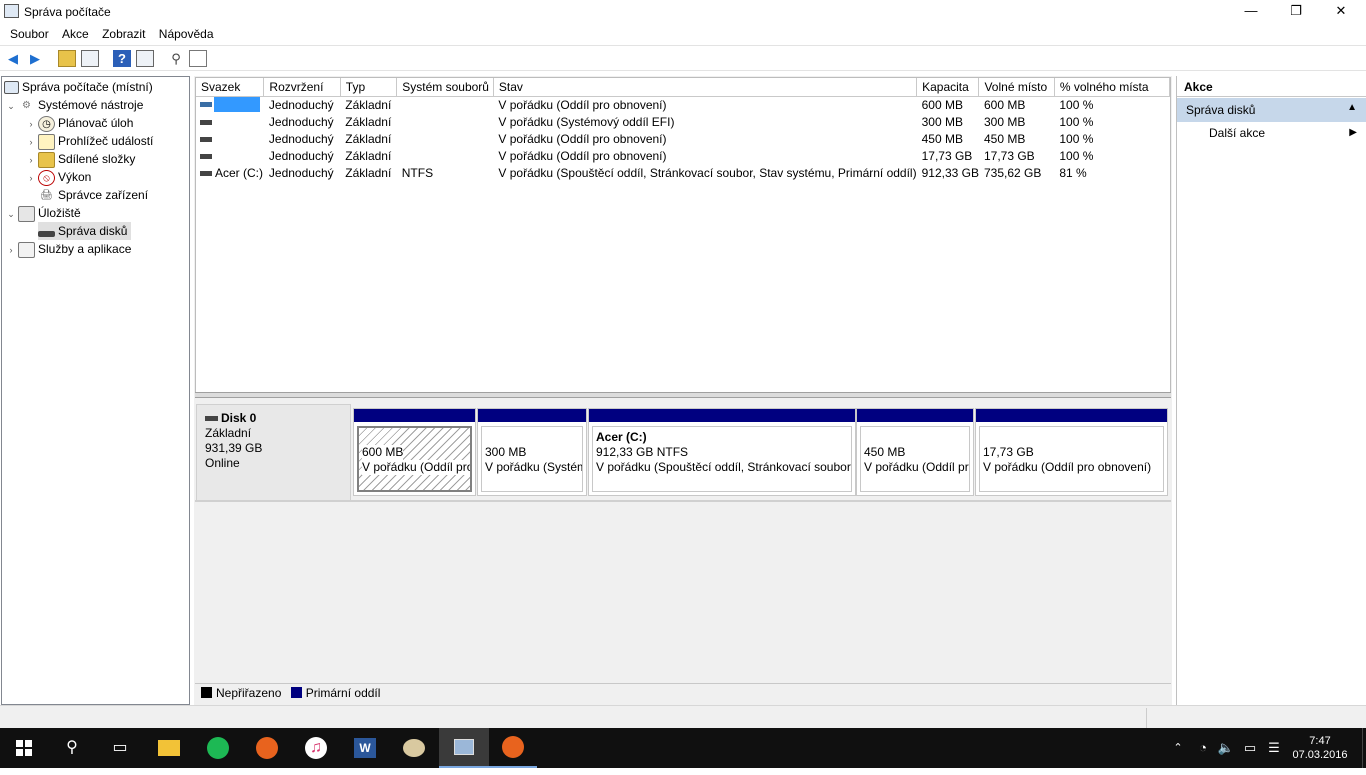 This screenshot has height=775, width=1366. Describe the element at coordinates (705, 87) in the screenshot. I see `column-header-status: Stav` at that location.